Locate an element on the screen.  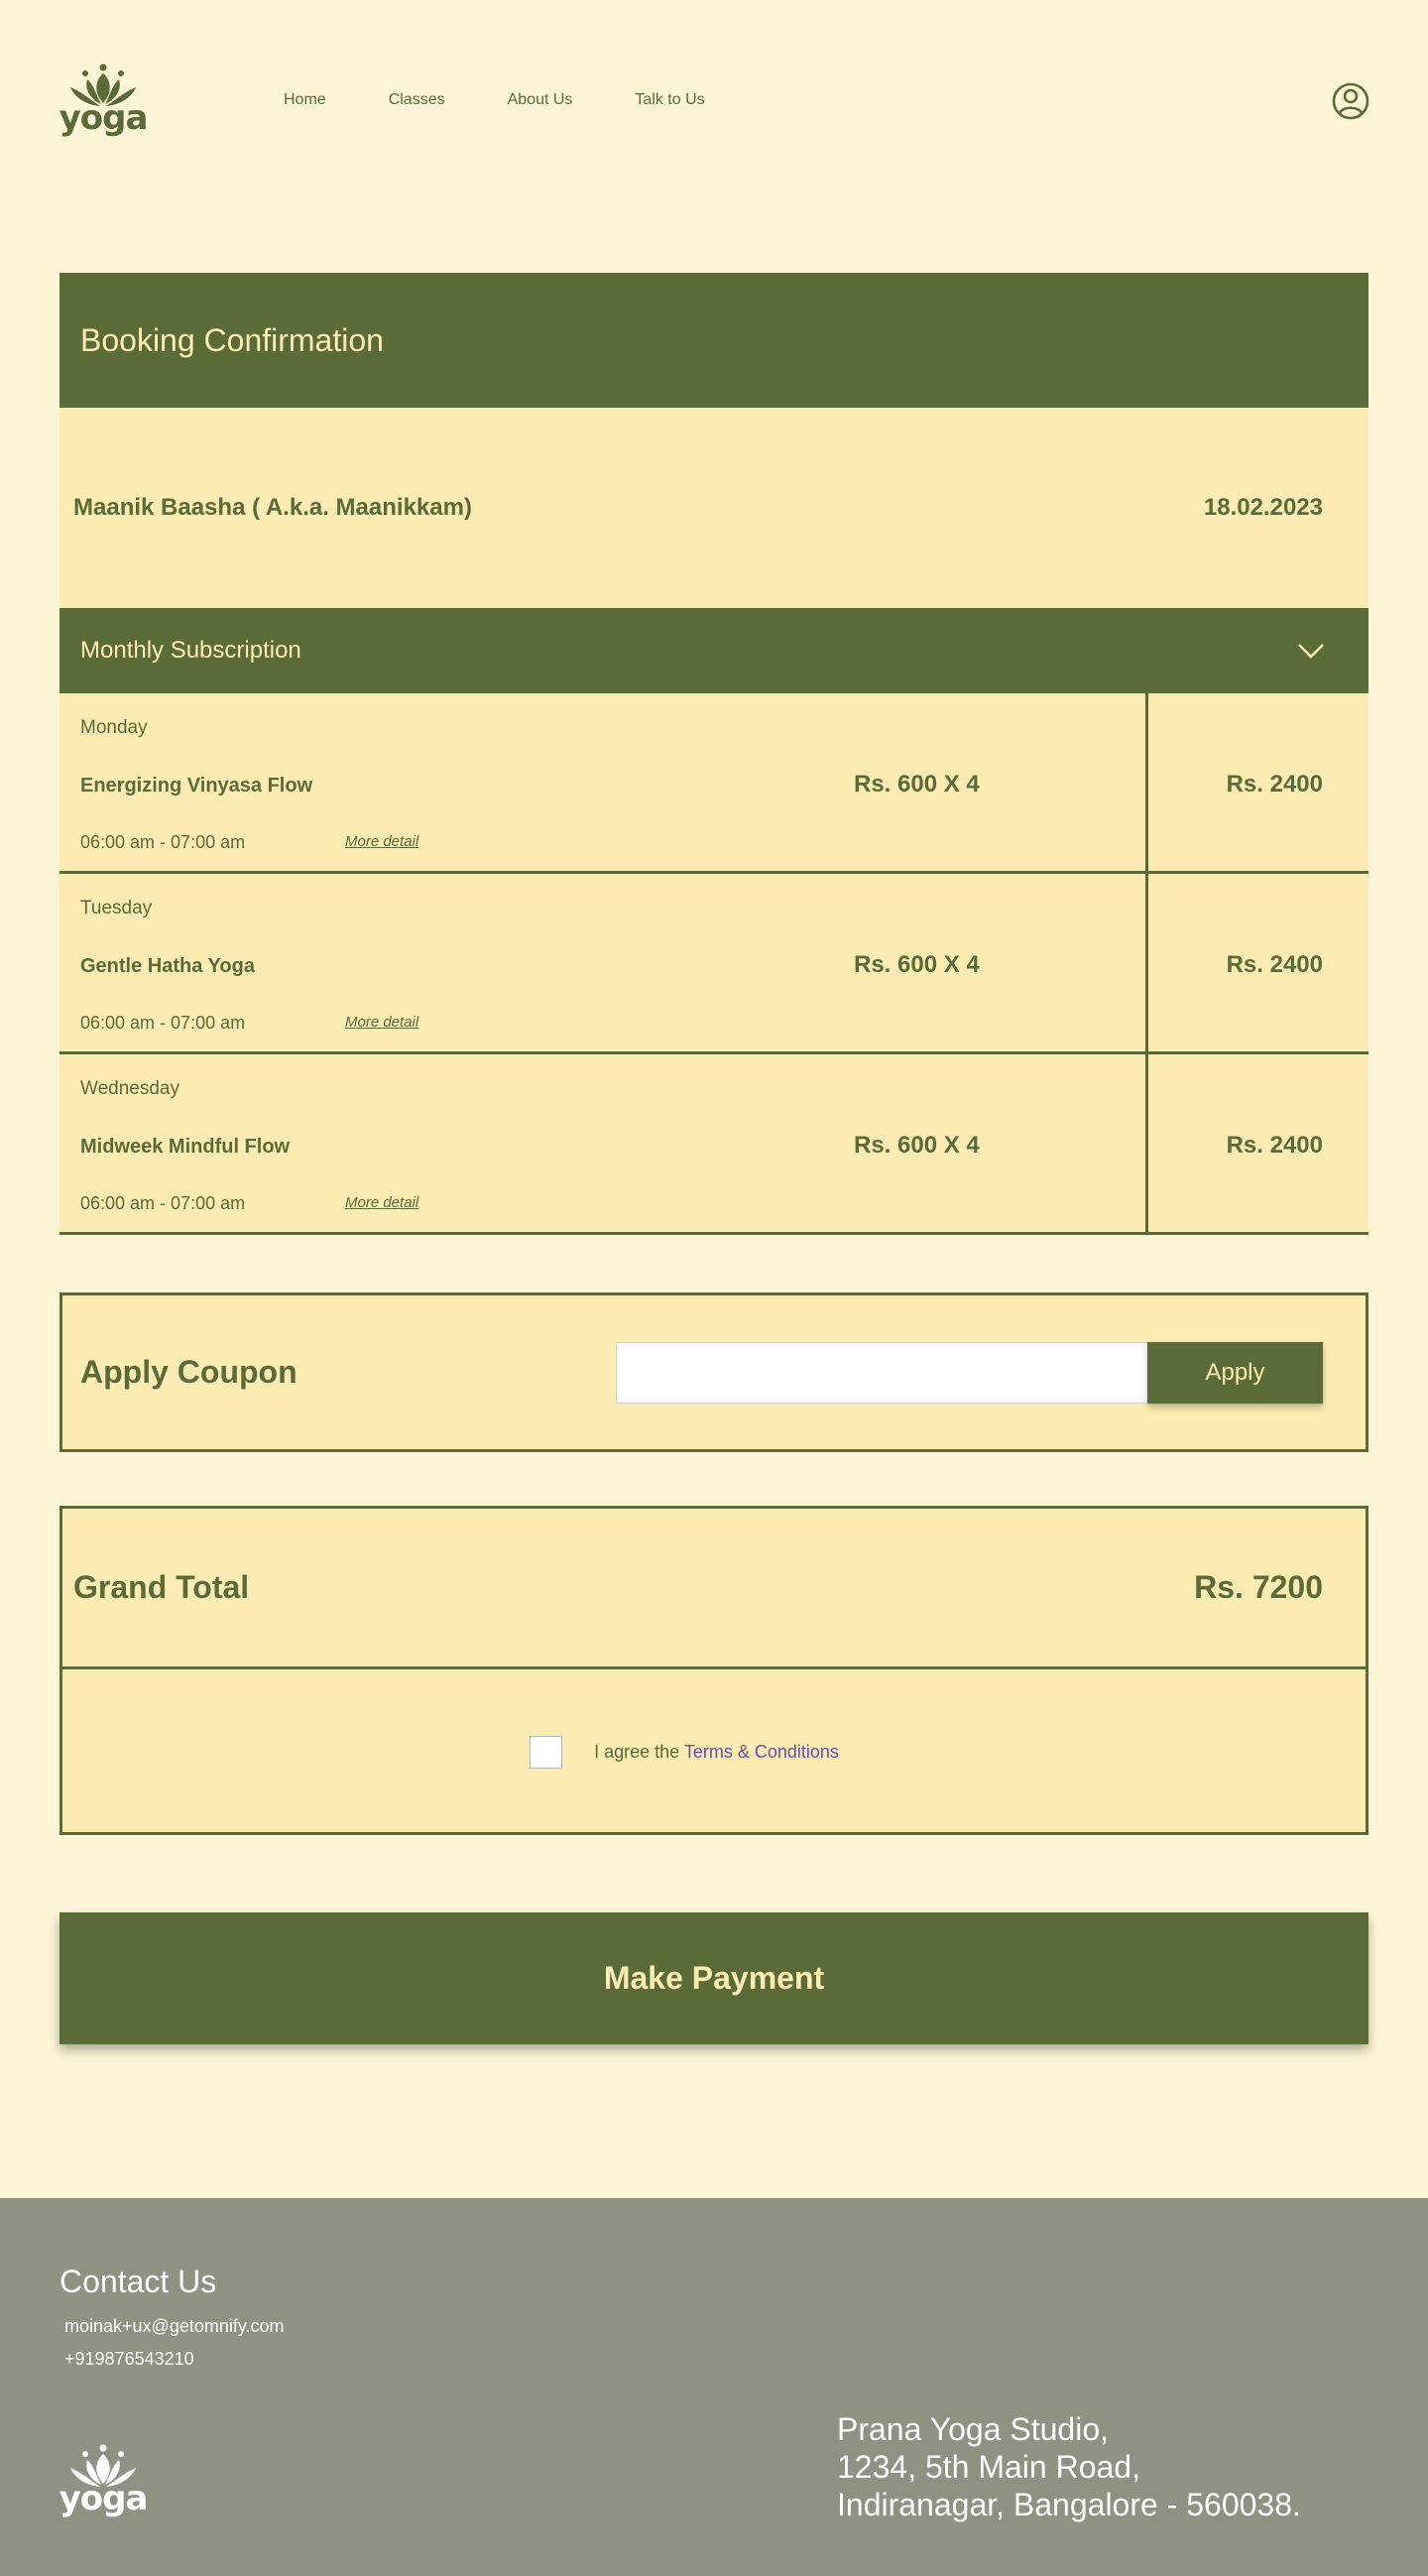
terms-prefix: I agree the is located at coordinates (639, 1752).